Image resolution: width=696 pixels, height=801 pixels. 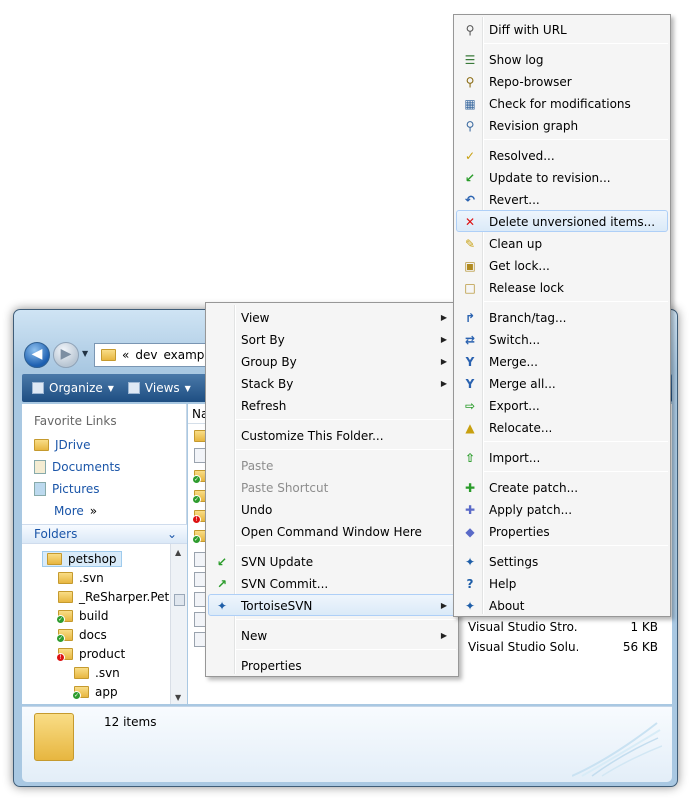 What do you see at coordinates (503, 584) in the screenshot?
I see `menu-item-label: Help` at bounding box center [503, 584].